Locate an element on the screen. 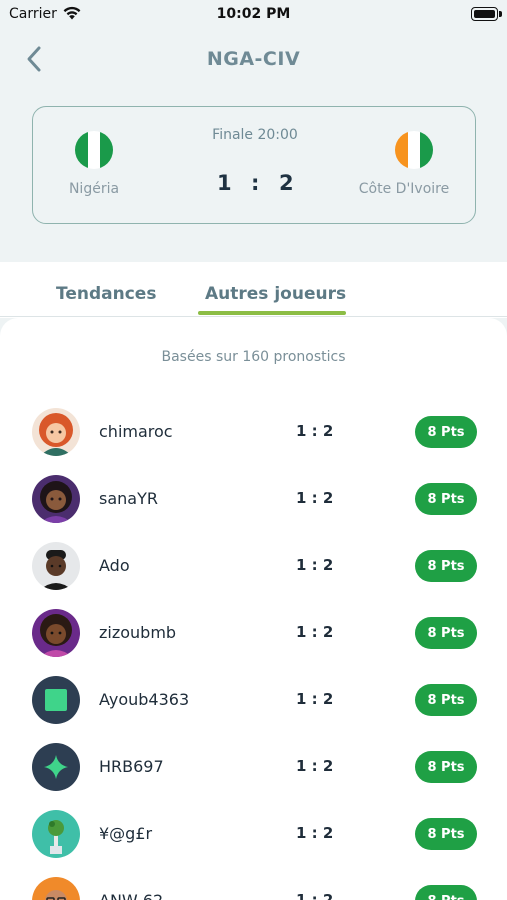 This screenshot has width=507, height=900. player-name: sanaYR is located at coordinates (128, 498).